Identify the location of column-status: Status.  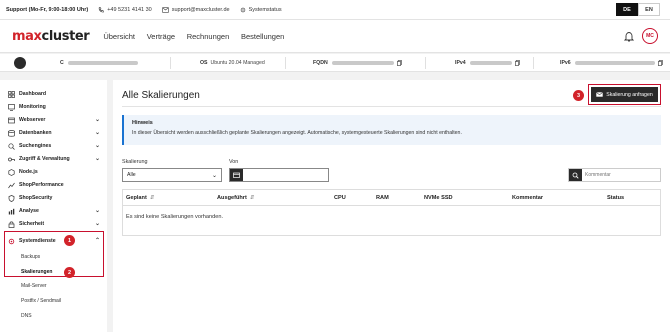
(616, 198).